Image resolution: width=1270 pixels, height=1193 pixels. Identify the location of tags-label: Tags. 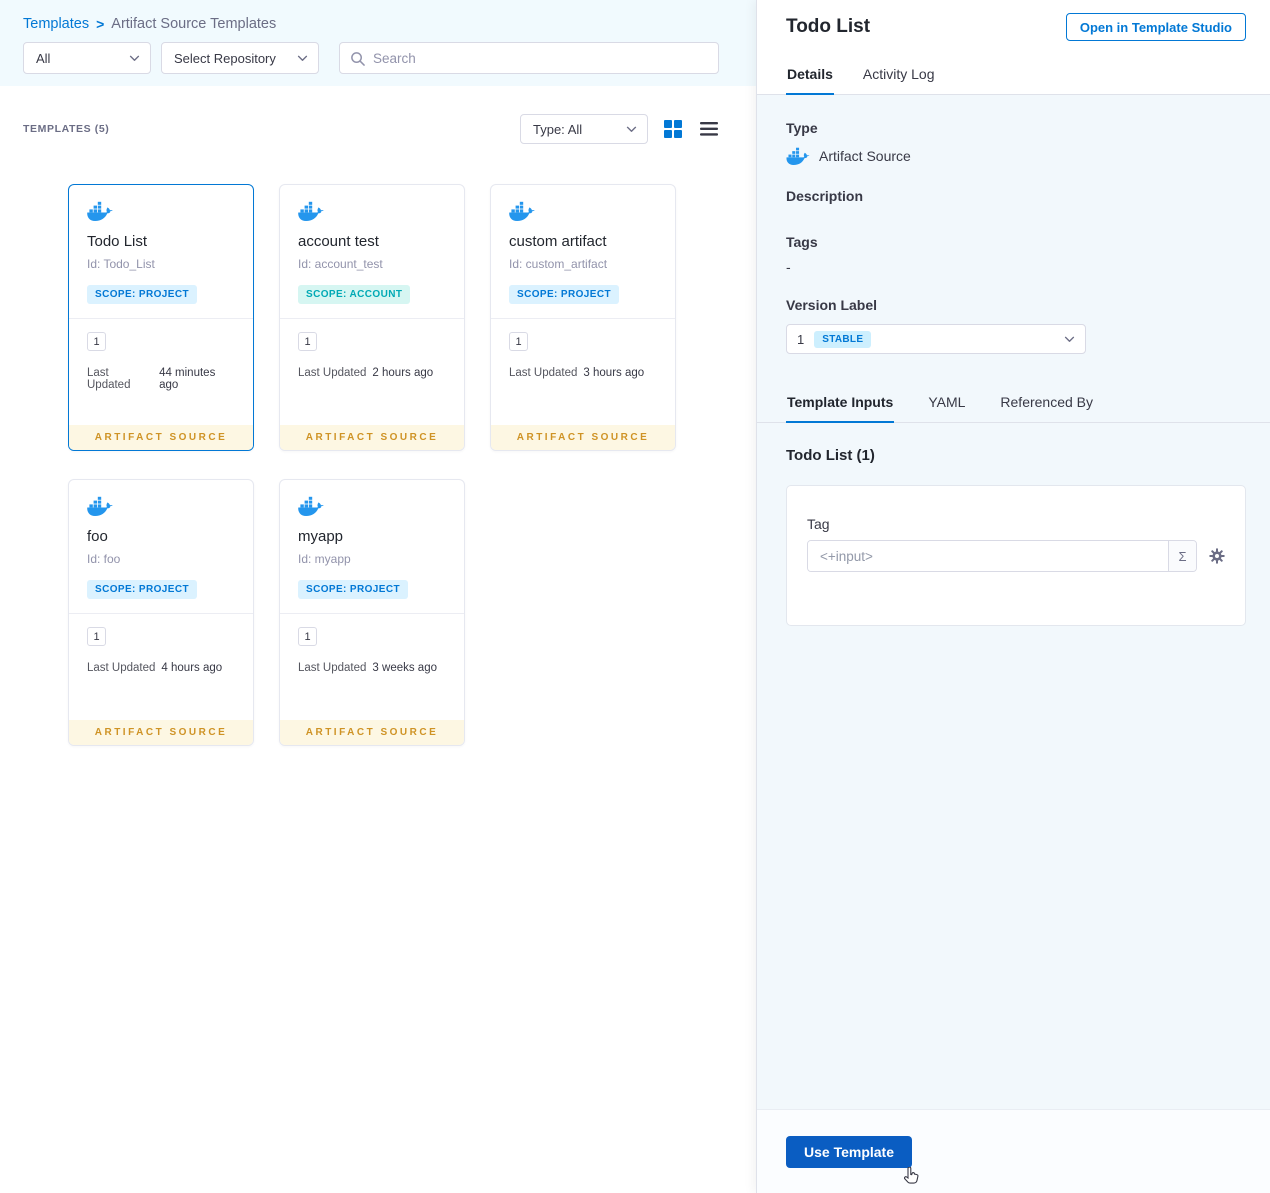
(802, 242).